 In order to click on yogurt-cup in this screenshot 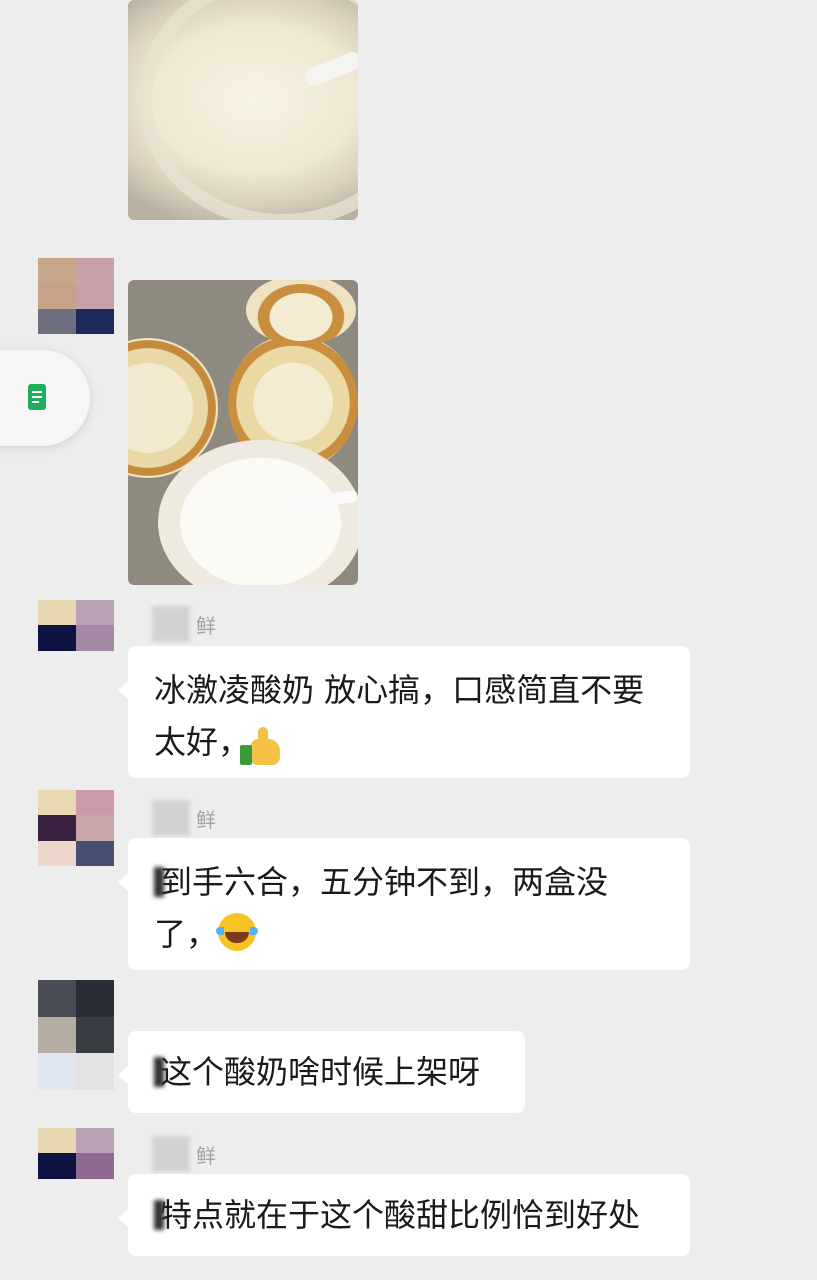, I will do `click(301, 312)`.